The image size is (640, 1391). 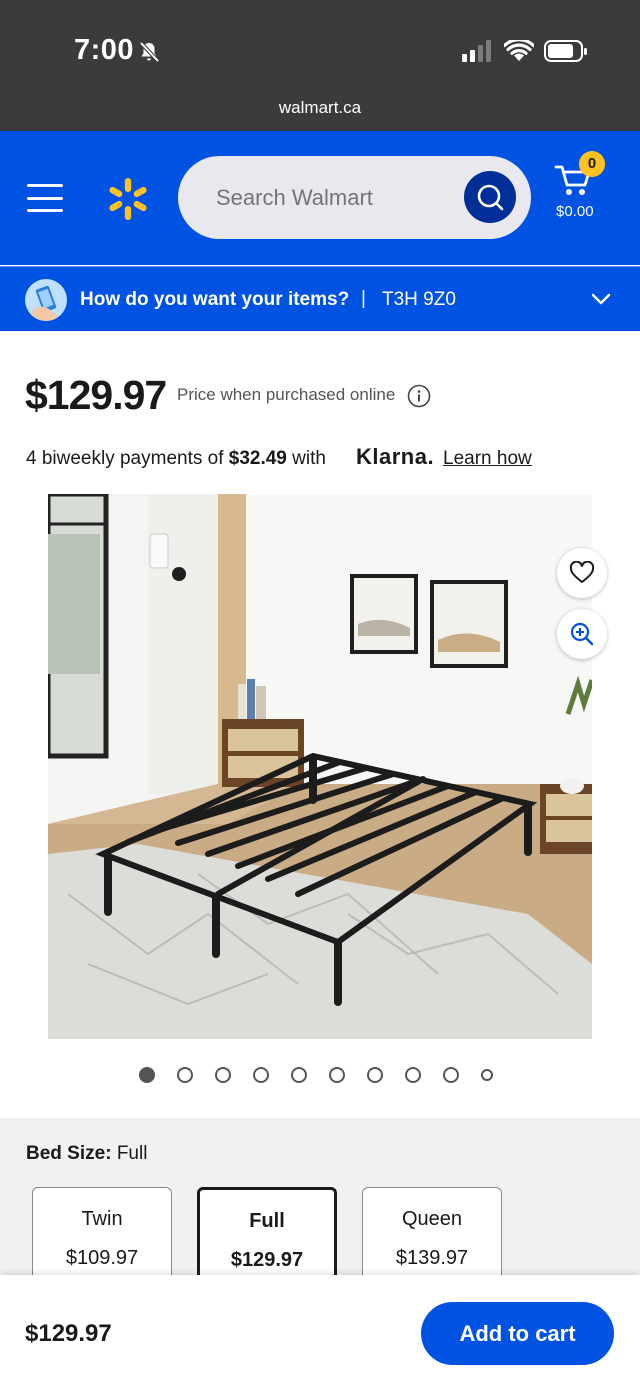 What do you see at coordinates (46, 300) in the screenshot?
I see `phone-delivery-icon` at bounding box center [46, 300].